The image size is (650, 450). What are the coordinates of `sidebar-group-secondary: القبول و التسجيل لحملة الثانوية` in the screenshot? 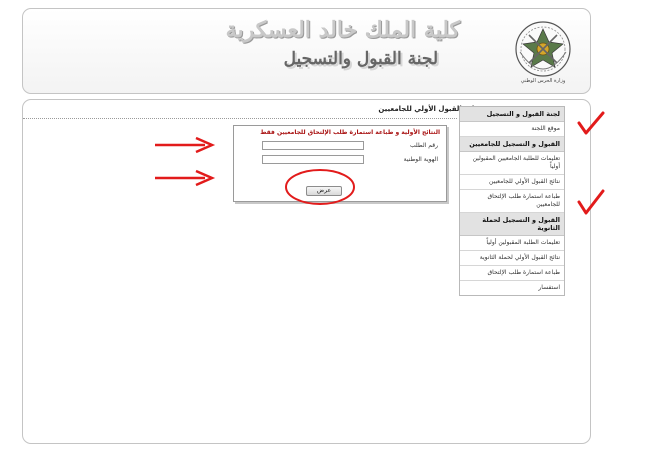 It's located at (512, 224).